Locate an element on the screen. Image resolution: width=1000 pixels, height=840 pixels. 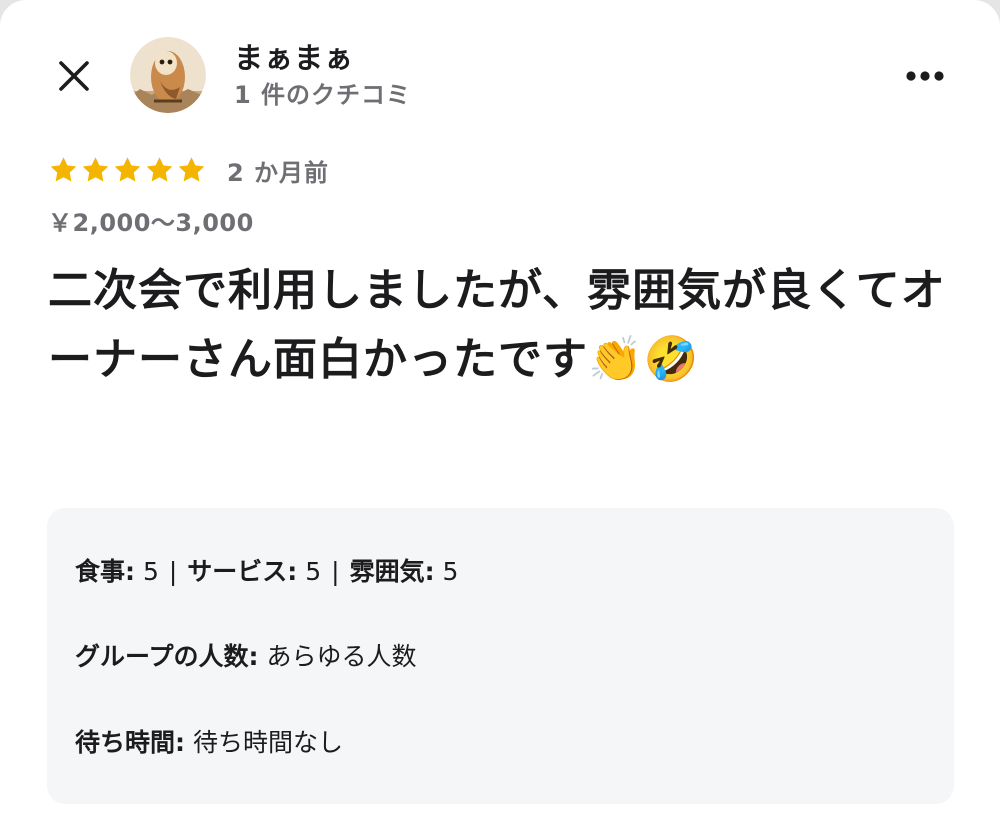
avatar is located at coordinates (168, 75).